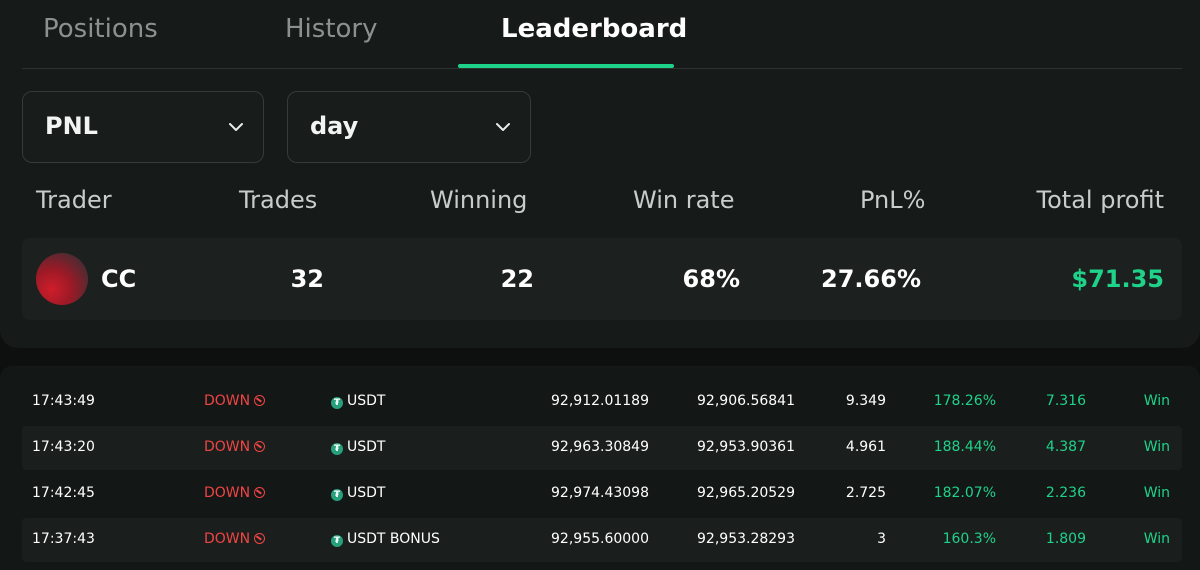 This screenshot has width=1200, height=570. I want to click on trade-profit: 2.236, so click(1065, 493).